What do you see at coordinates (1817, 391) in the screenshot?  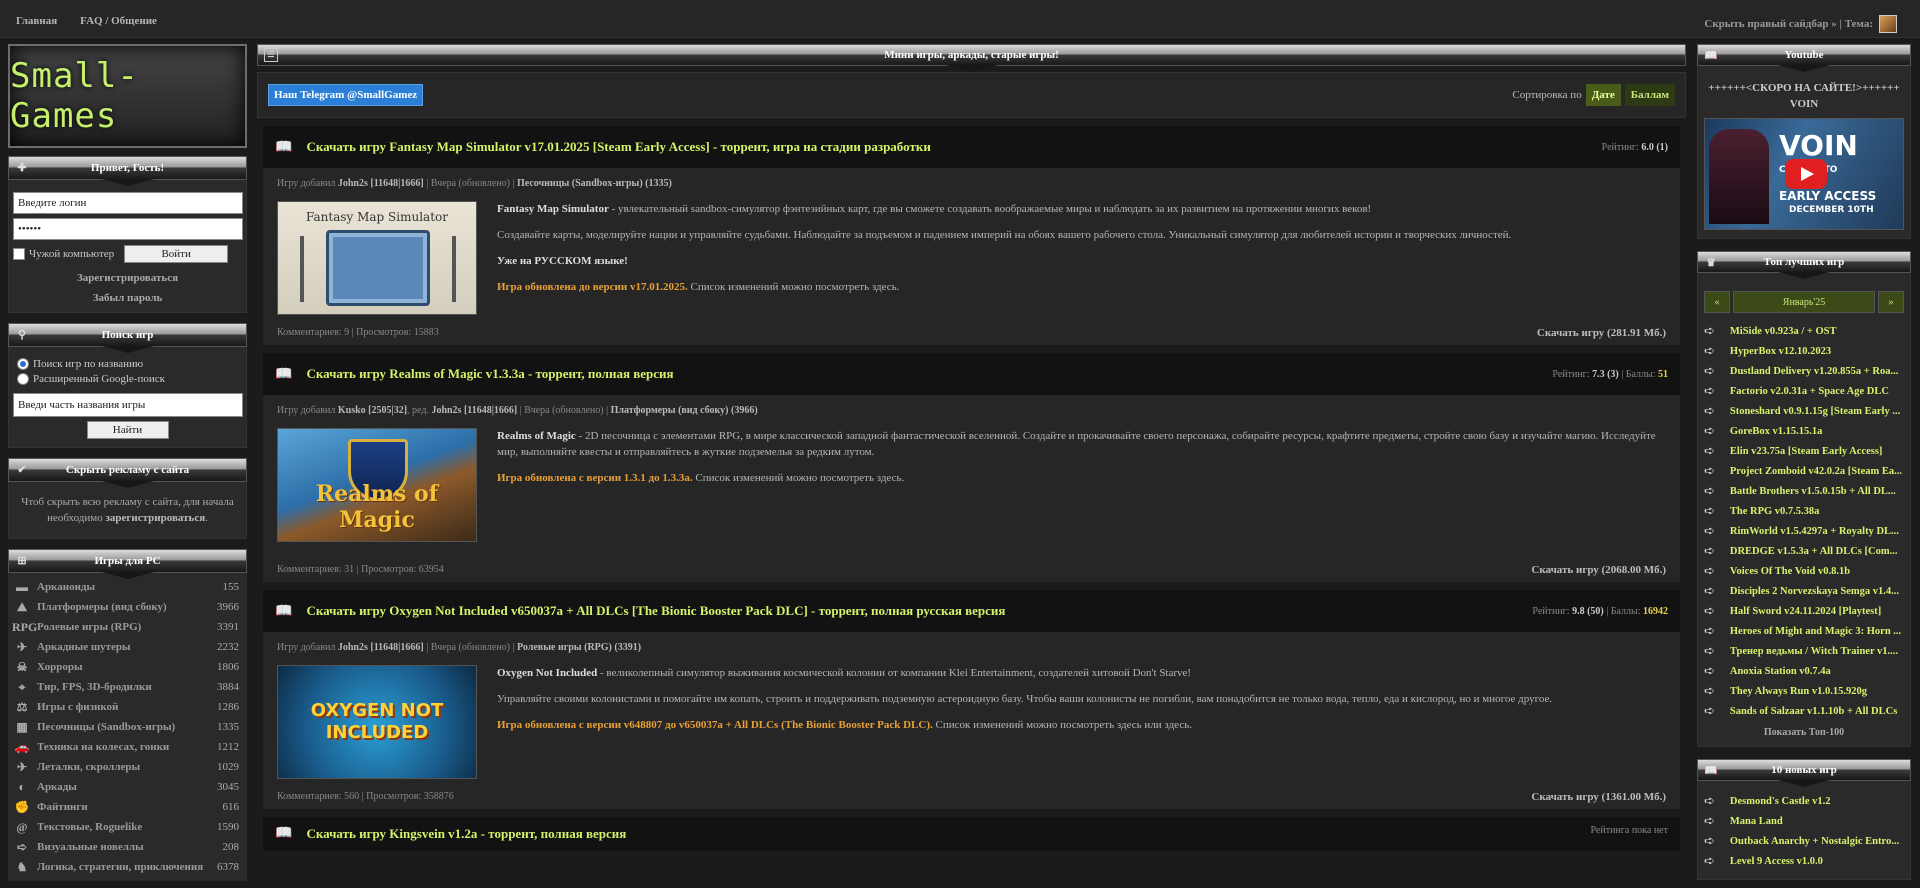 I see `top-game-name: Factorio v2.0.31a + Space Age DLC` at bounding box center [1817, 391].